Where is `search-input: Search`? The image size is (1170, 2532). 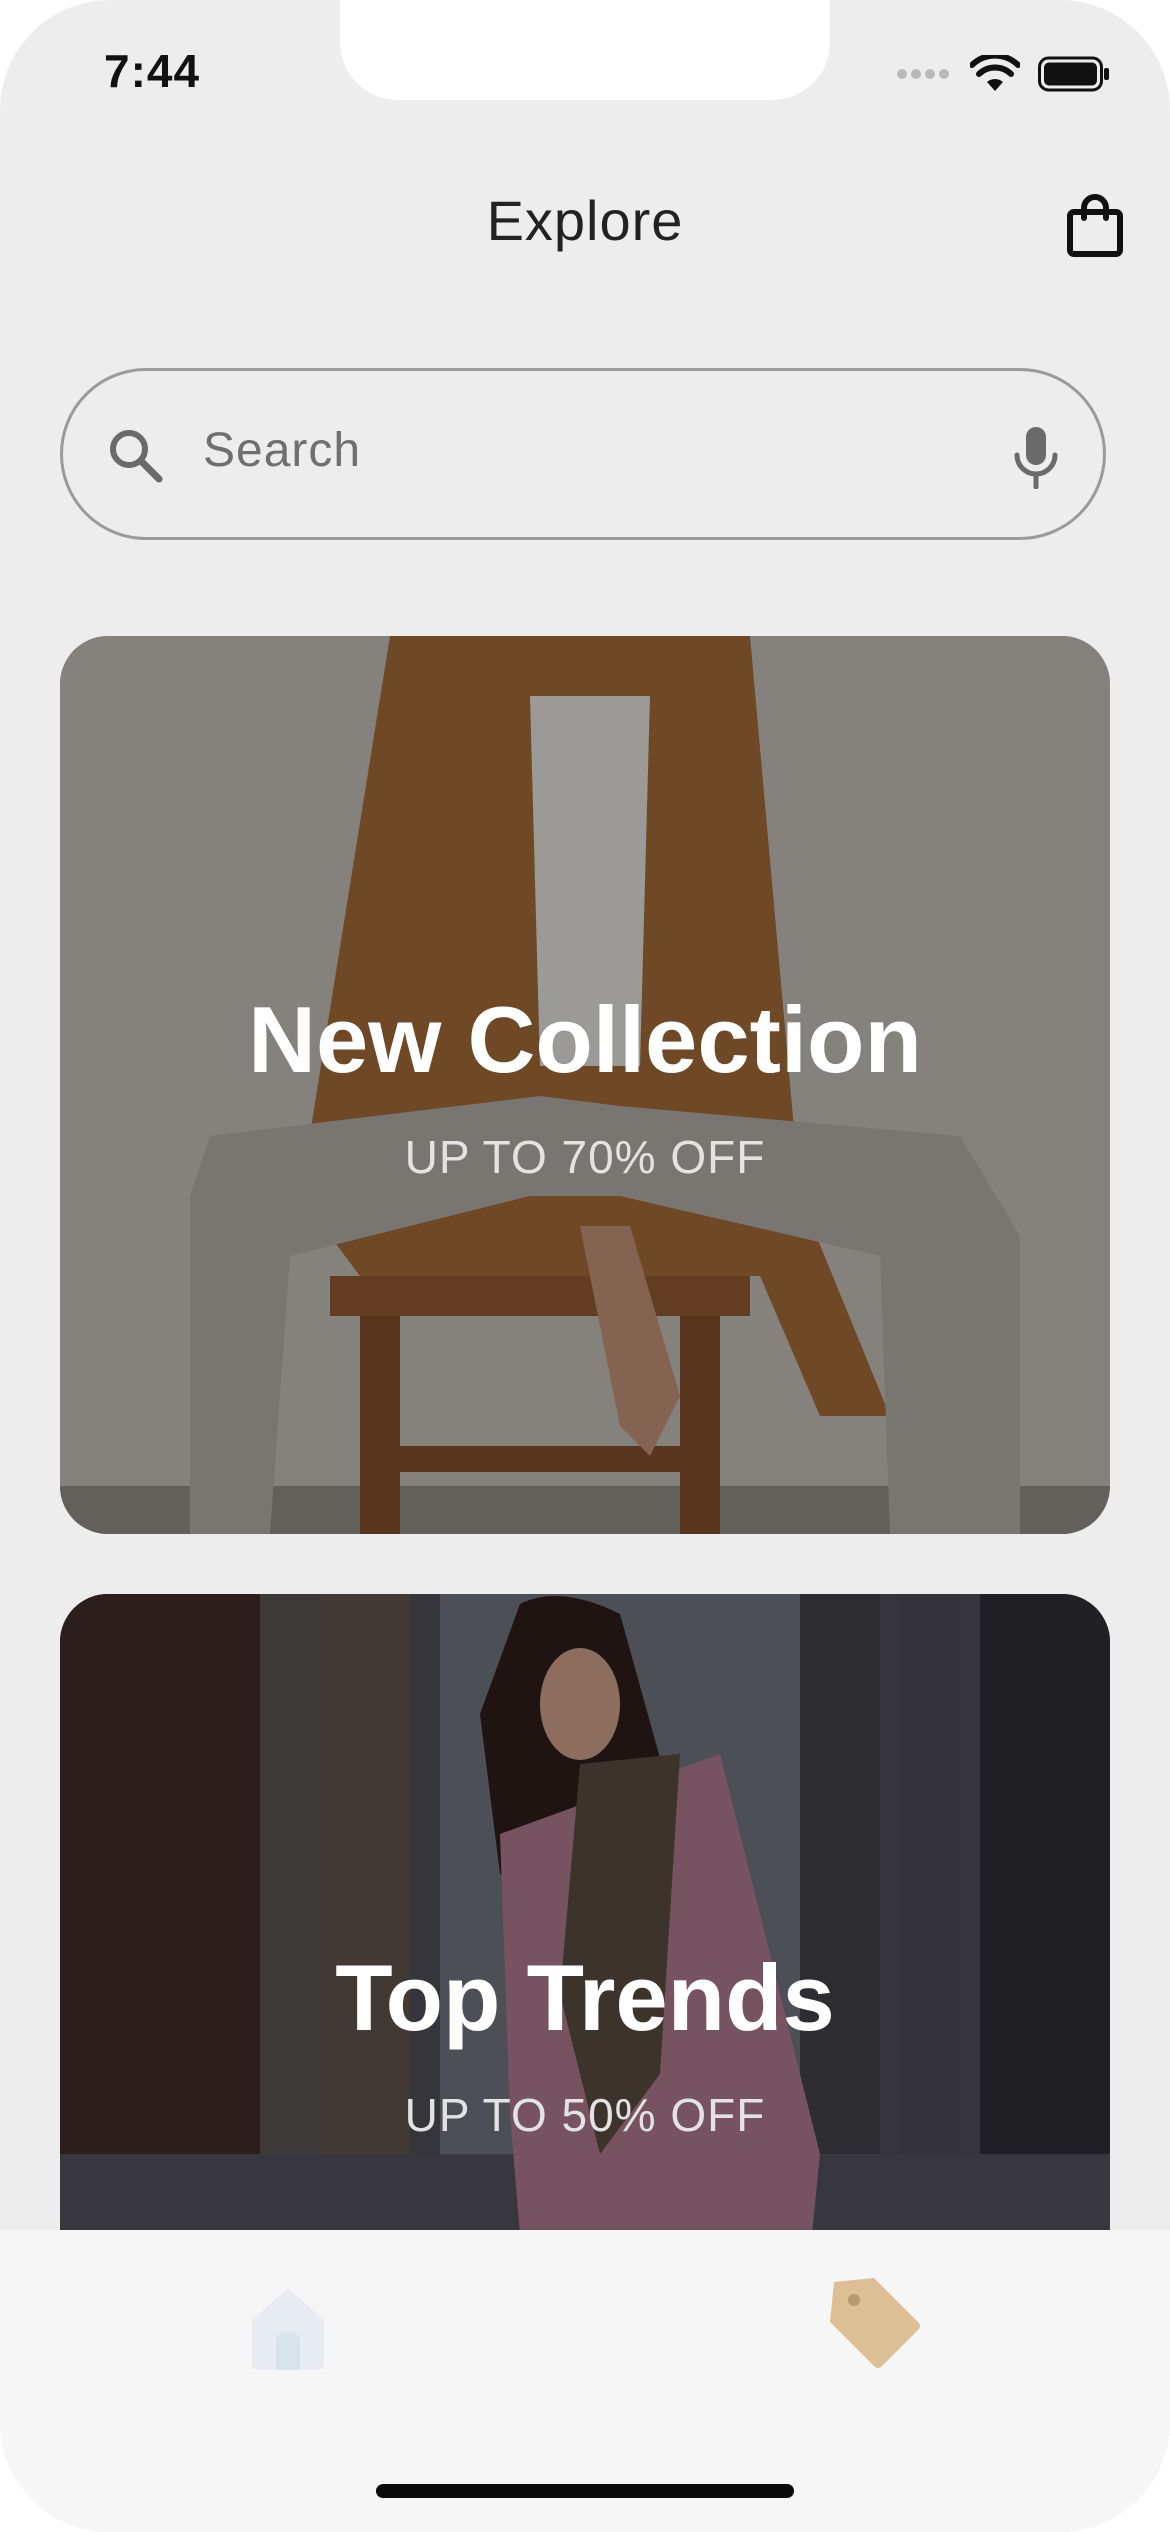 search-input: Search is located at coordinates (282, 450).